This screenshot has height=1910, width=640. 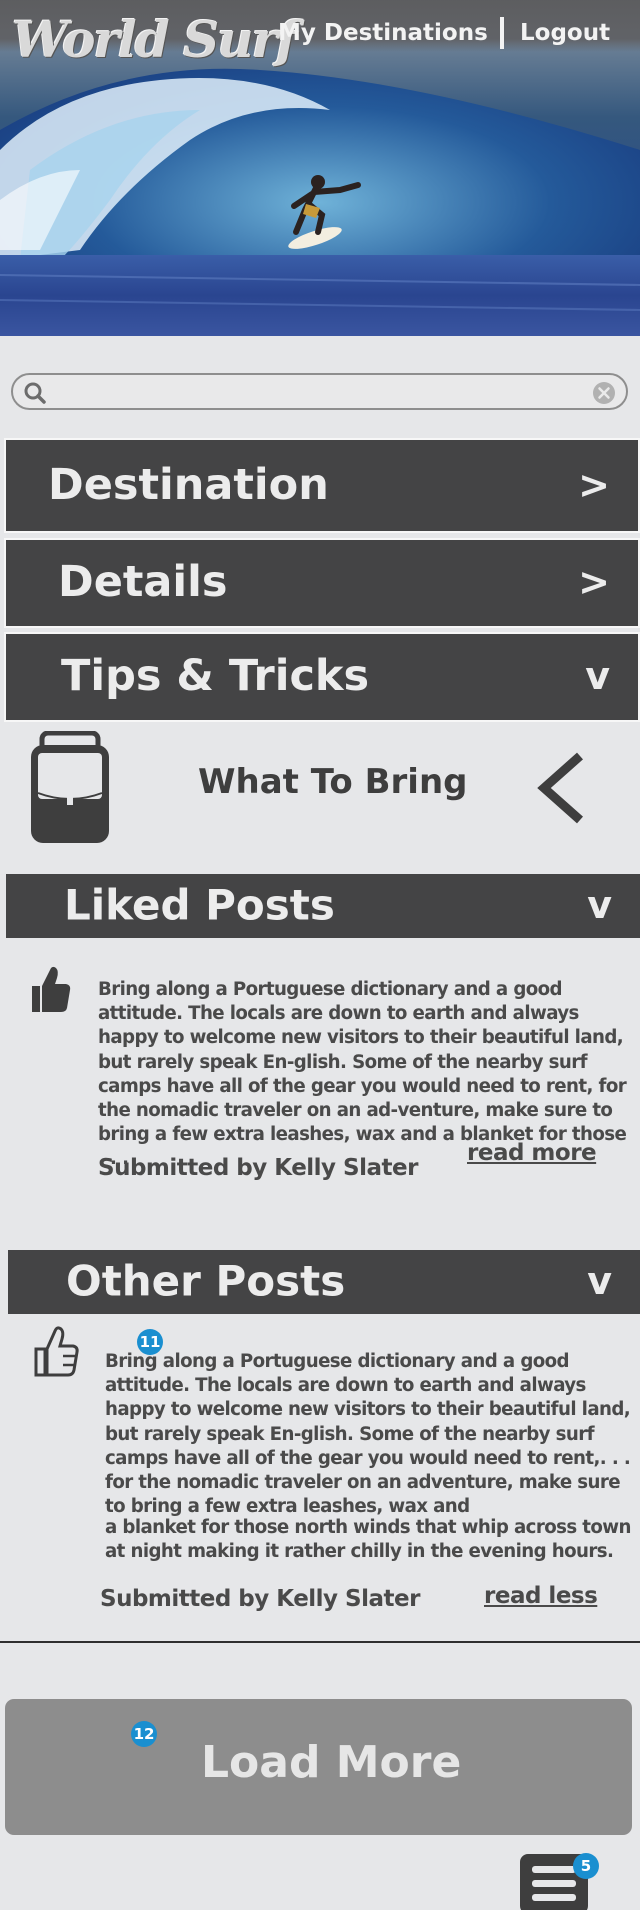 What do you see at coordinates (320, 1642) in the screenshot?
I see `divider` at bounding box center [320, 1642].